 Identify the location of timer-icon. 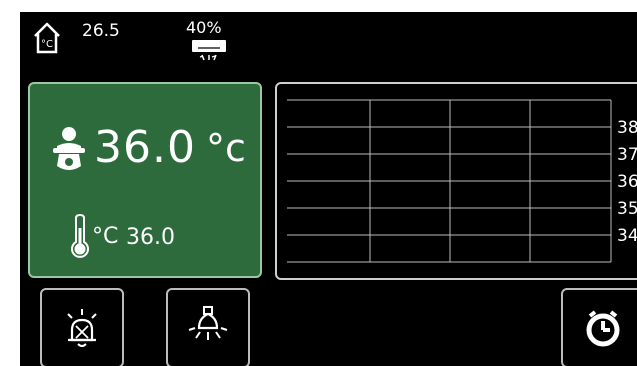
(603, 328).